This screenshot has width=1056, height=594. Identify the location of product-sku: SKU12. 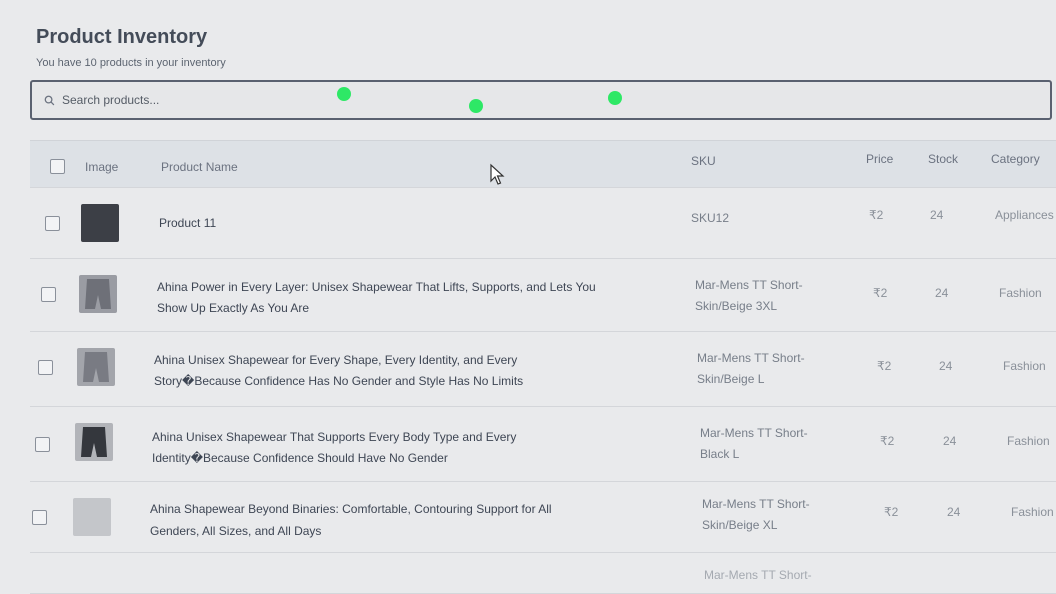
(710, 218).